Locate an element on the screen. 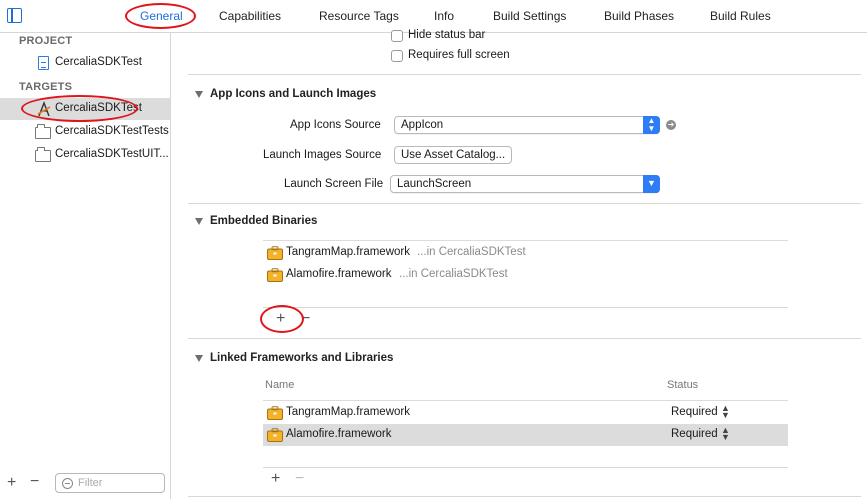 This screenshot has width=867, height=499. add-embedded-binary-button: + is located at coordinates (280, 319).